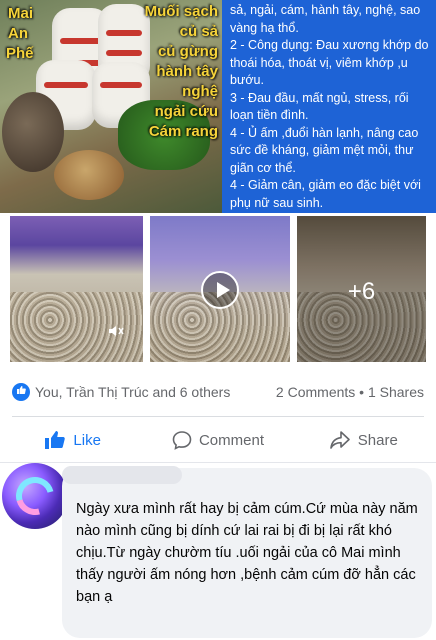 The height and width of the screenshot is (640, 436). I want to click on label-phe: Phế, so click(20, 53).